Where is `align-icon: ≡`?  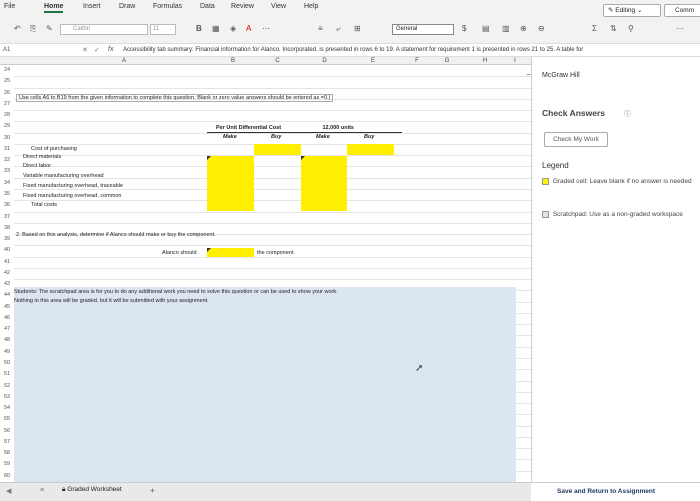 align-icon: ≡ is located at coordinates (320, 28).